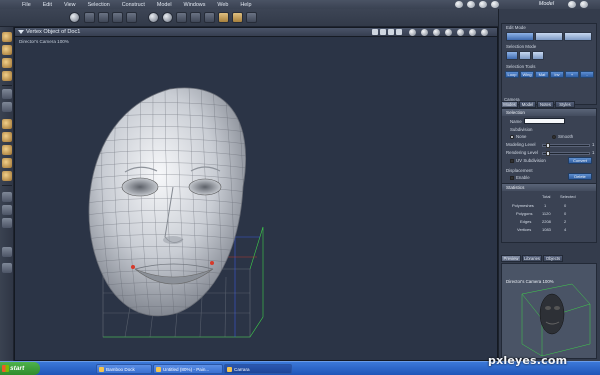 The width and height of the screenshot is (600, 375). I want to click on start-button: start, so click(20, 368).